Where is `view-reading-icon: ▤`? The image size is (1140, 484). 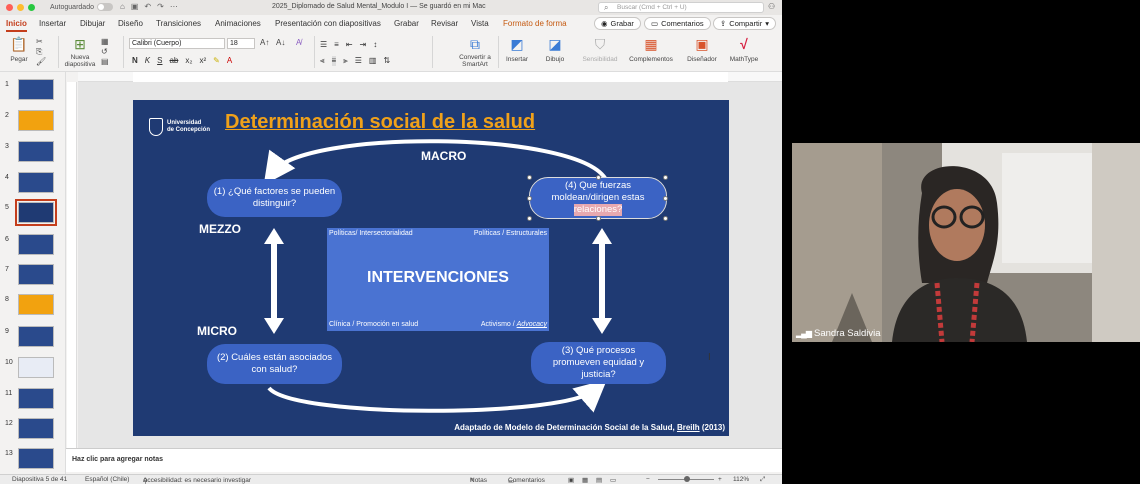 view-reading-icon: ▤ is located at coordinates (599, 480).